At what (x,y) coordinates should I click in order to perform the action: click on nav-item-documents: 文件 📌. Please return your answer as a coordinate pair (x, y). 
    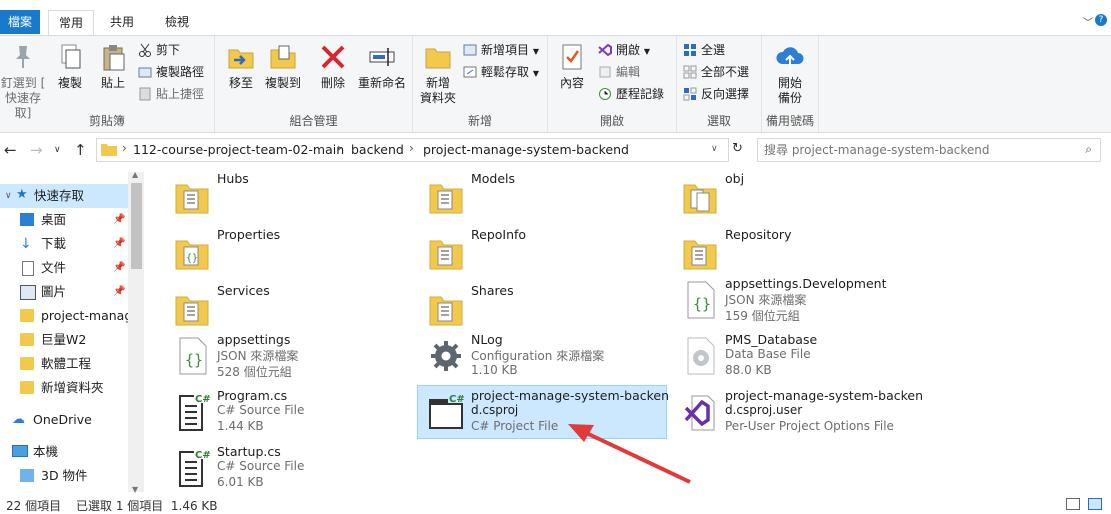
    Looking at the image, I should click on (64, 268).